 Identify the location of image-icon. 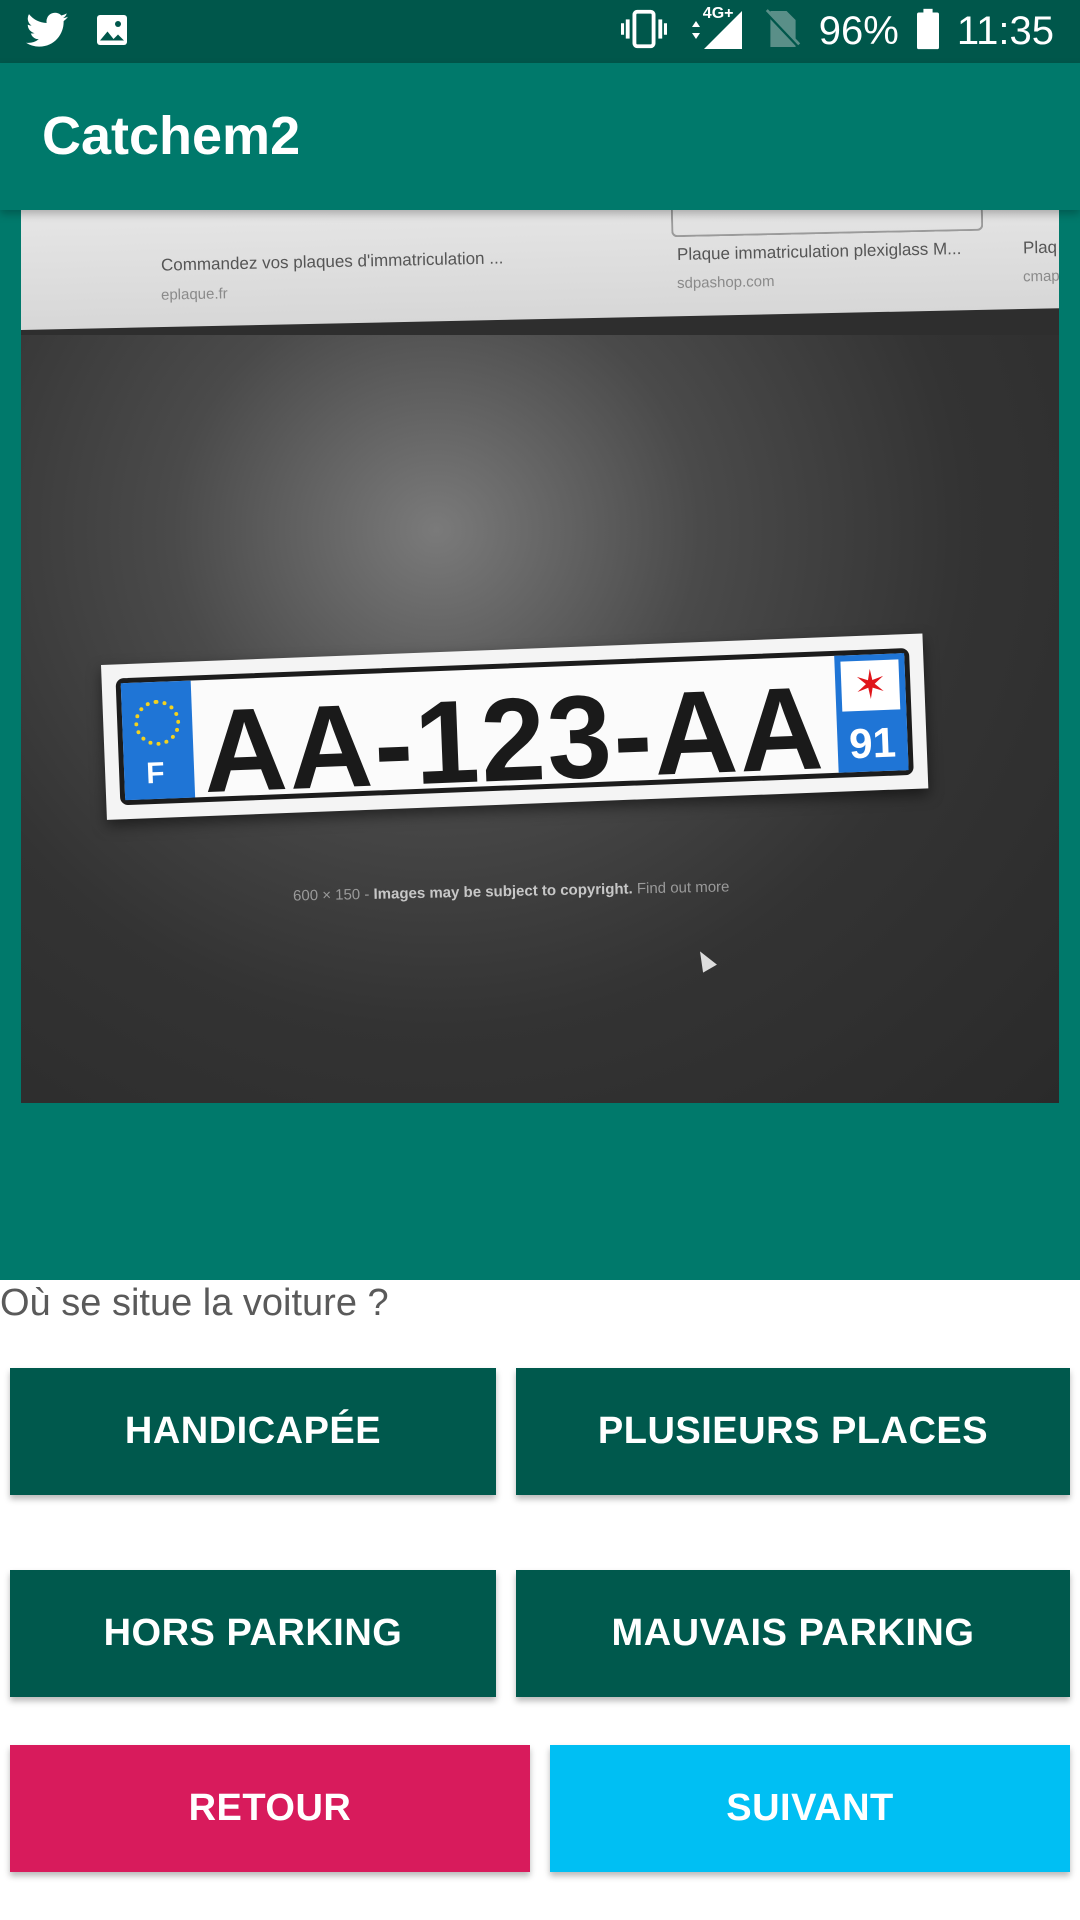
(112, 32).